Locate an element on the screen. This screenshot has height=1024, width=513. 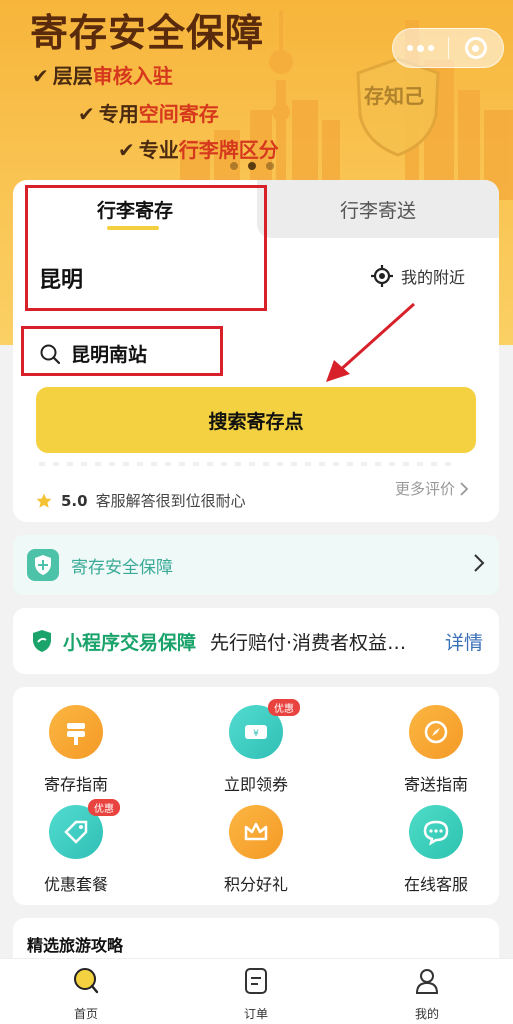
shield-text: 存知己 is located at coordinates (394, 96).